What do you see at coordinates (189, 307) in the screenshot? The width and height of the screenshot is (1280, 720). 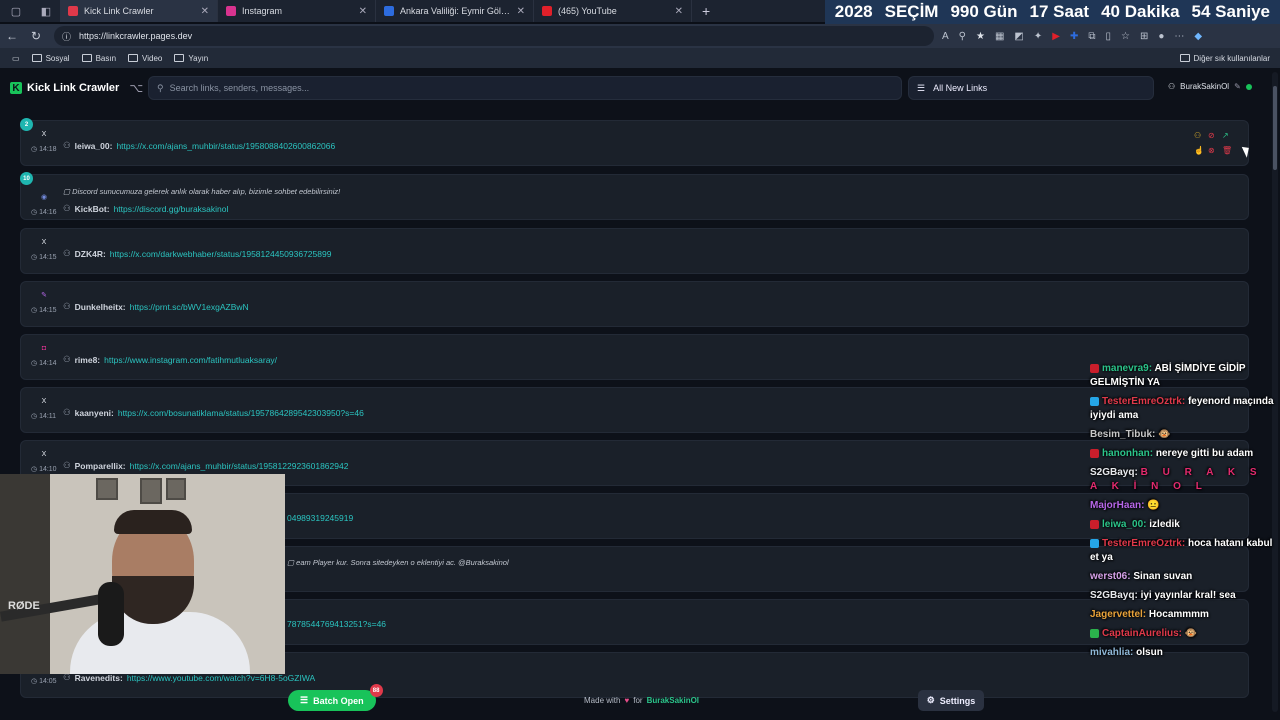 I see `link-url: https://prnt.sc/bWV1exgAZBwN` at bounding box center [189, 307].